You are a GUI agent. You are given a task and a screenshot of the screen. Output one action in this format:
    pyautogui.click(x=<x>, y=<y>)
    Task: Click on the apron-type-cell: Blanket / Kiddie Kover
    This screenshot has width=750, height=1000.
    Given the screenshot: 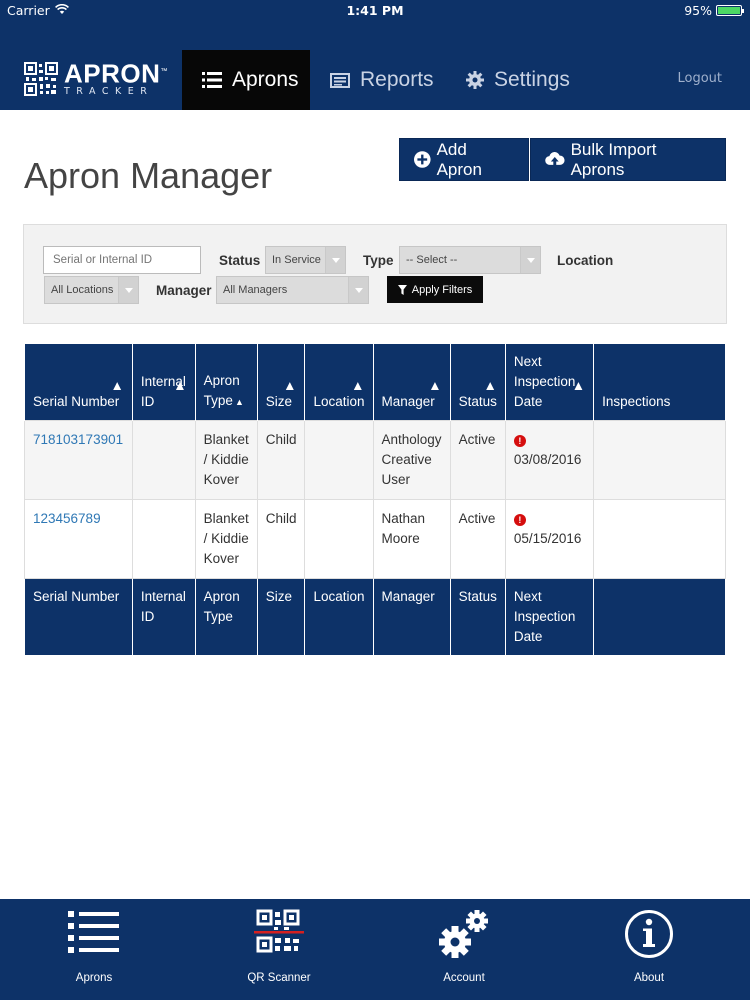 What is the action you would take?
    pyautogui.click(x=226, y=539)
    